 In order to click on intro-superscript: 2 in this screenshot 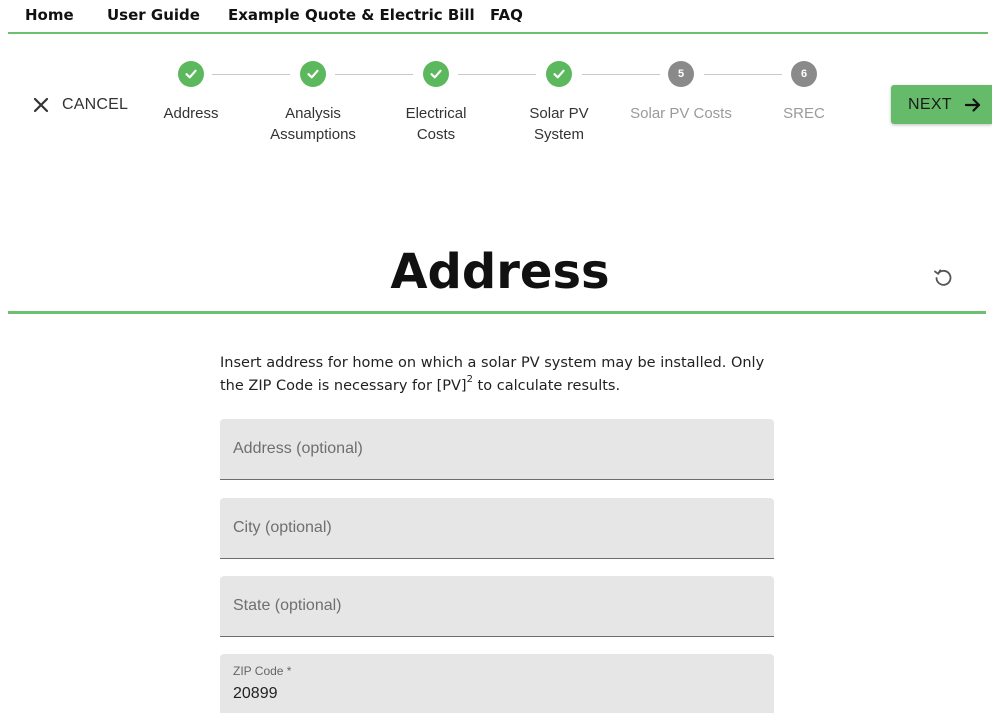, I will do `click(469, 380)`.